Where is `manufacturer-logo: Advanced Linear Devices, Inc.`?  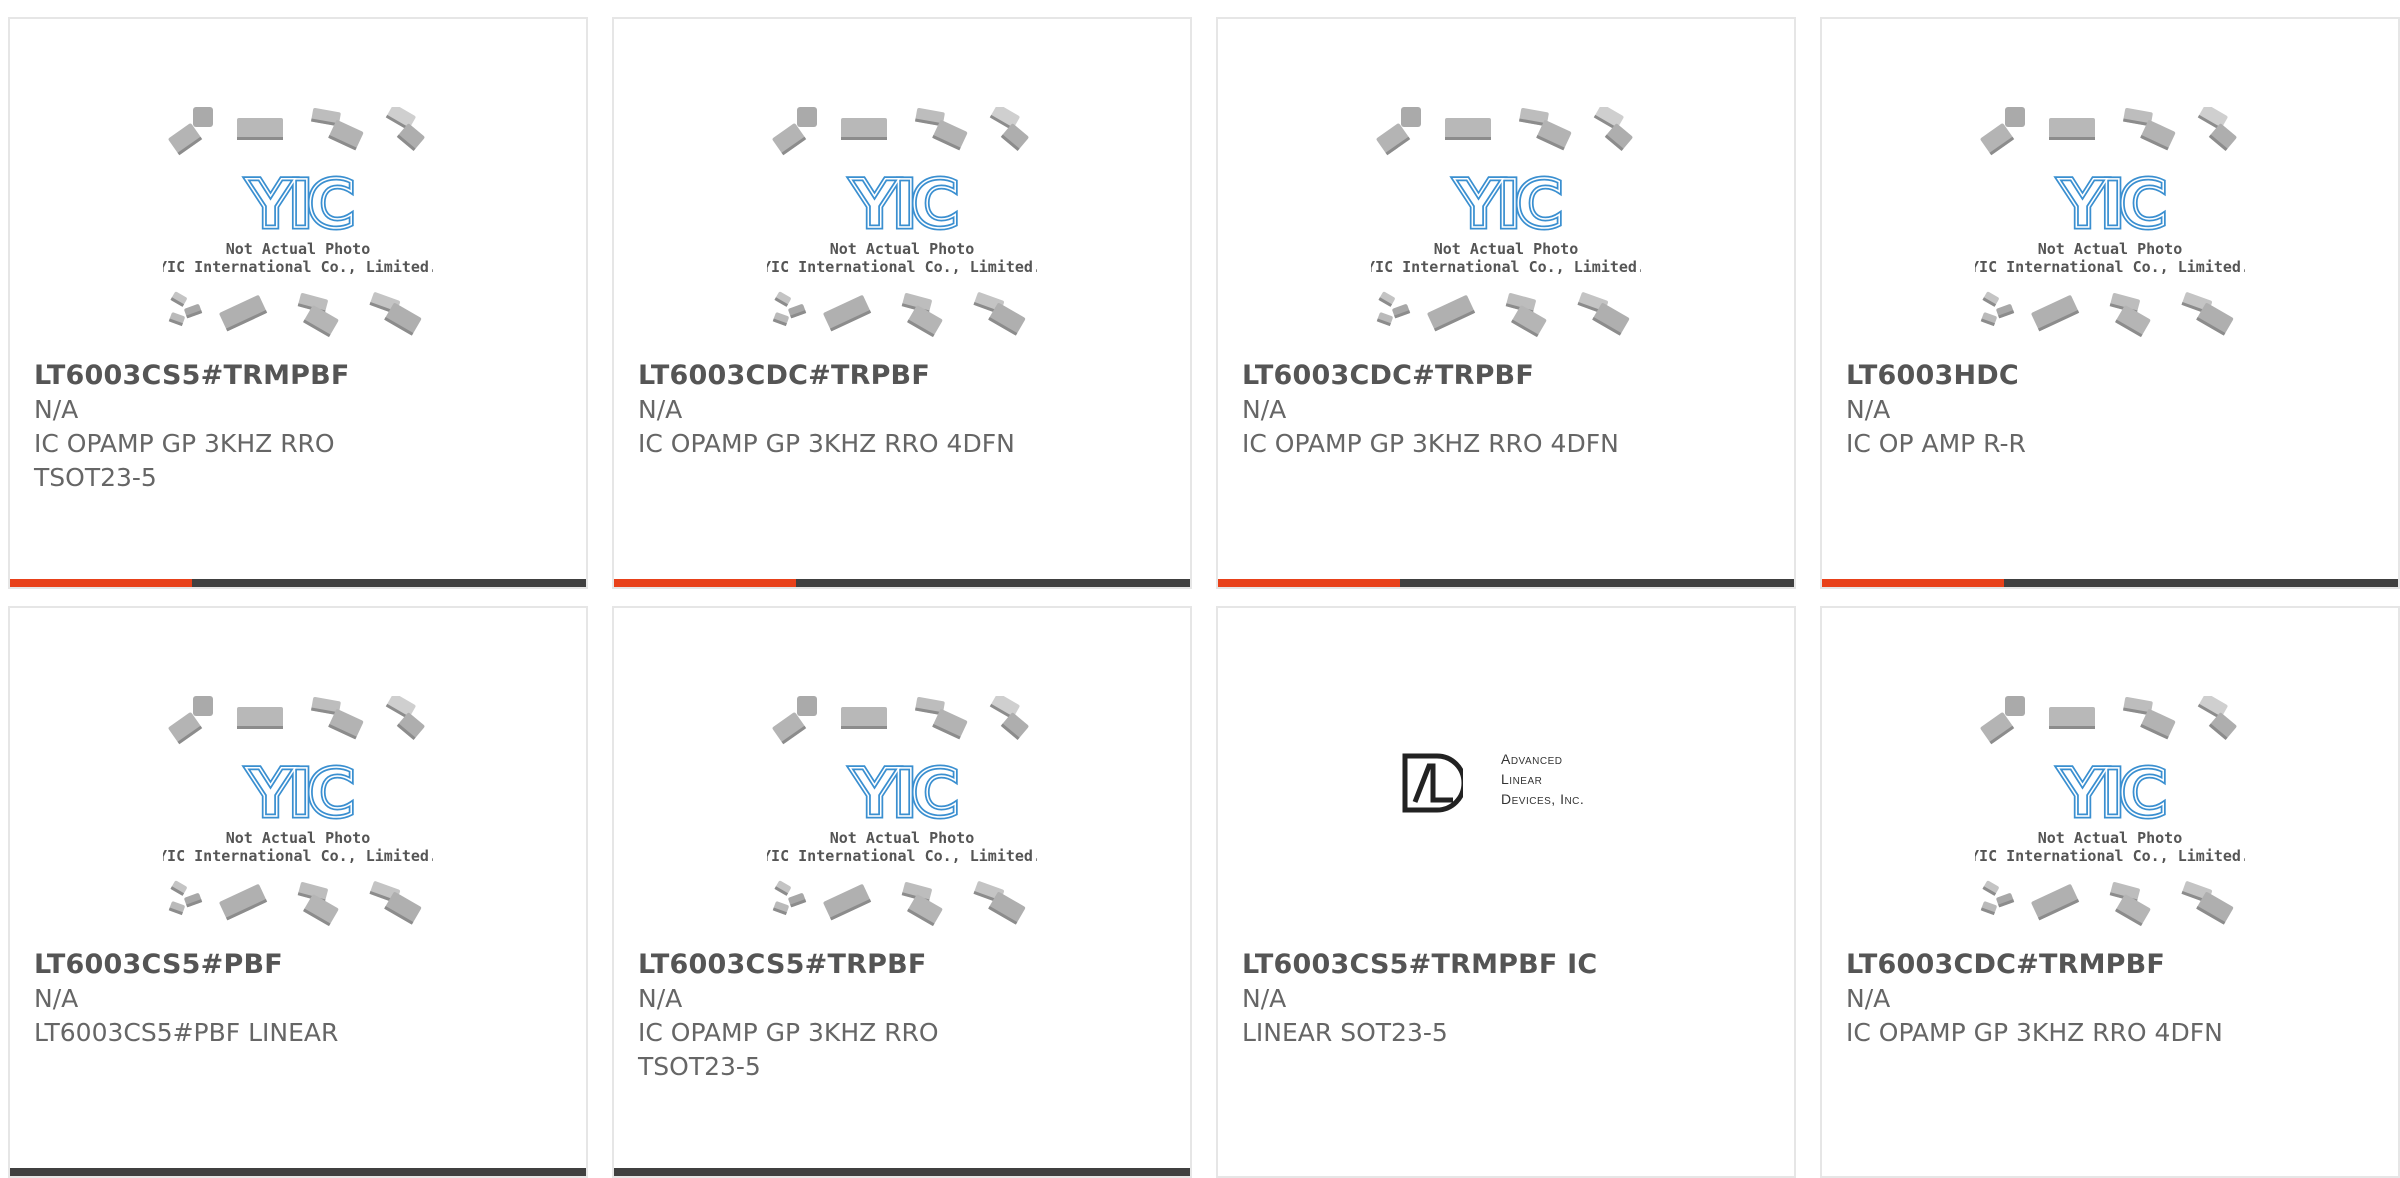 manufacturer-logo: Advanced Linear Devices, Inc. is located at coordinates (1506, 783).